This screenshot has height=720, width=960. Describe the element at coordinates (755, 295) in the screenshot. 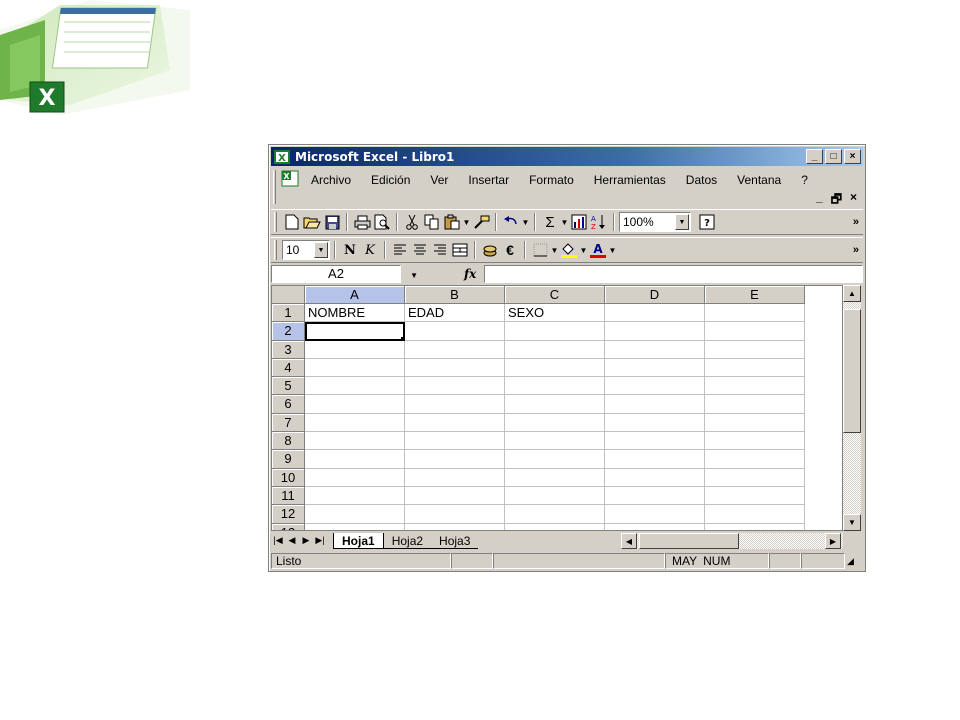

I see `column-header-e: E` at that location.